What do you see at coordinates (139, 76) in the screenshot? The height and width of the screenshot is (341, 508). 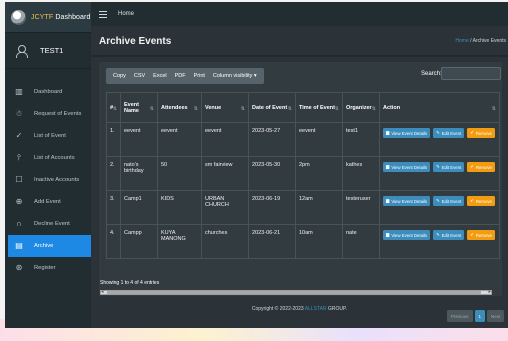 I see `csv-button: CSV` at bounding box center [139, 76].